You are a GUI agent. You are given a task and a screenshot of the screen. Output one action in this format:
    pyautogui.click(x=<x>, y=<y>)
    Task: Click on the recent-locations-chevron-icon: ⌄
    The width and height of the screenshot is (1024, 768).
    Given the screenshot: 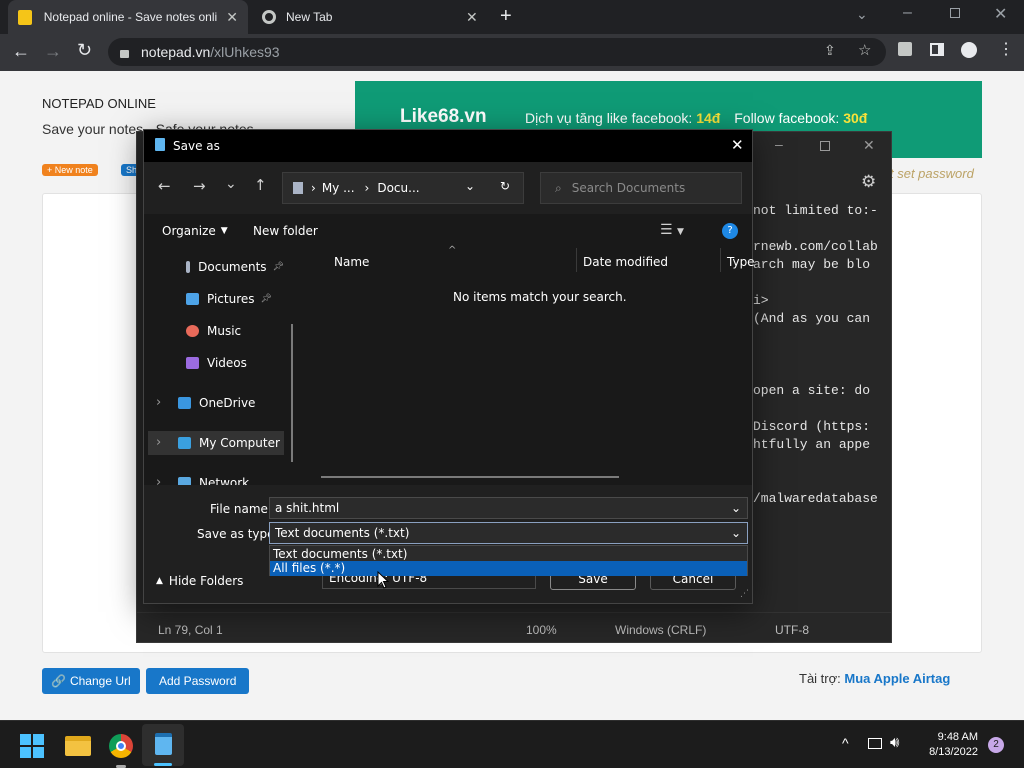 What is the action you would take?
    pyautogui.click(x=231, y=184)
    